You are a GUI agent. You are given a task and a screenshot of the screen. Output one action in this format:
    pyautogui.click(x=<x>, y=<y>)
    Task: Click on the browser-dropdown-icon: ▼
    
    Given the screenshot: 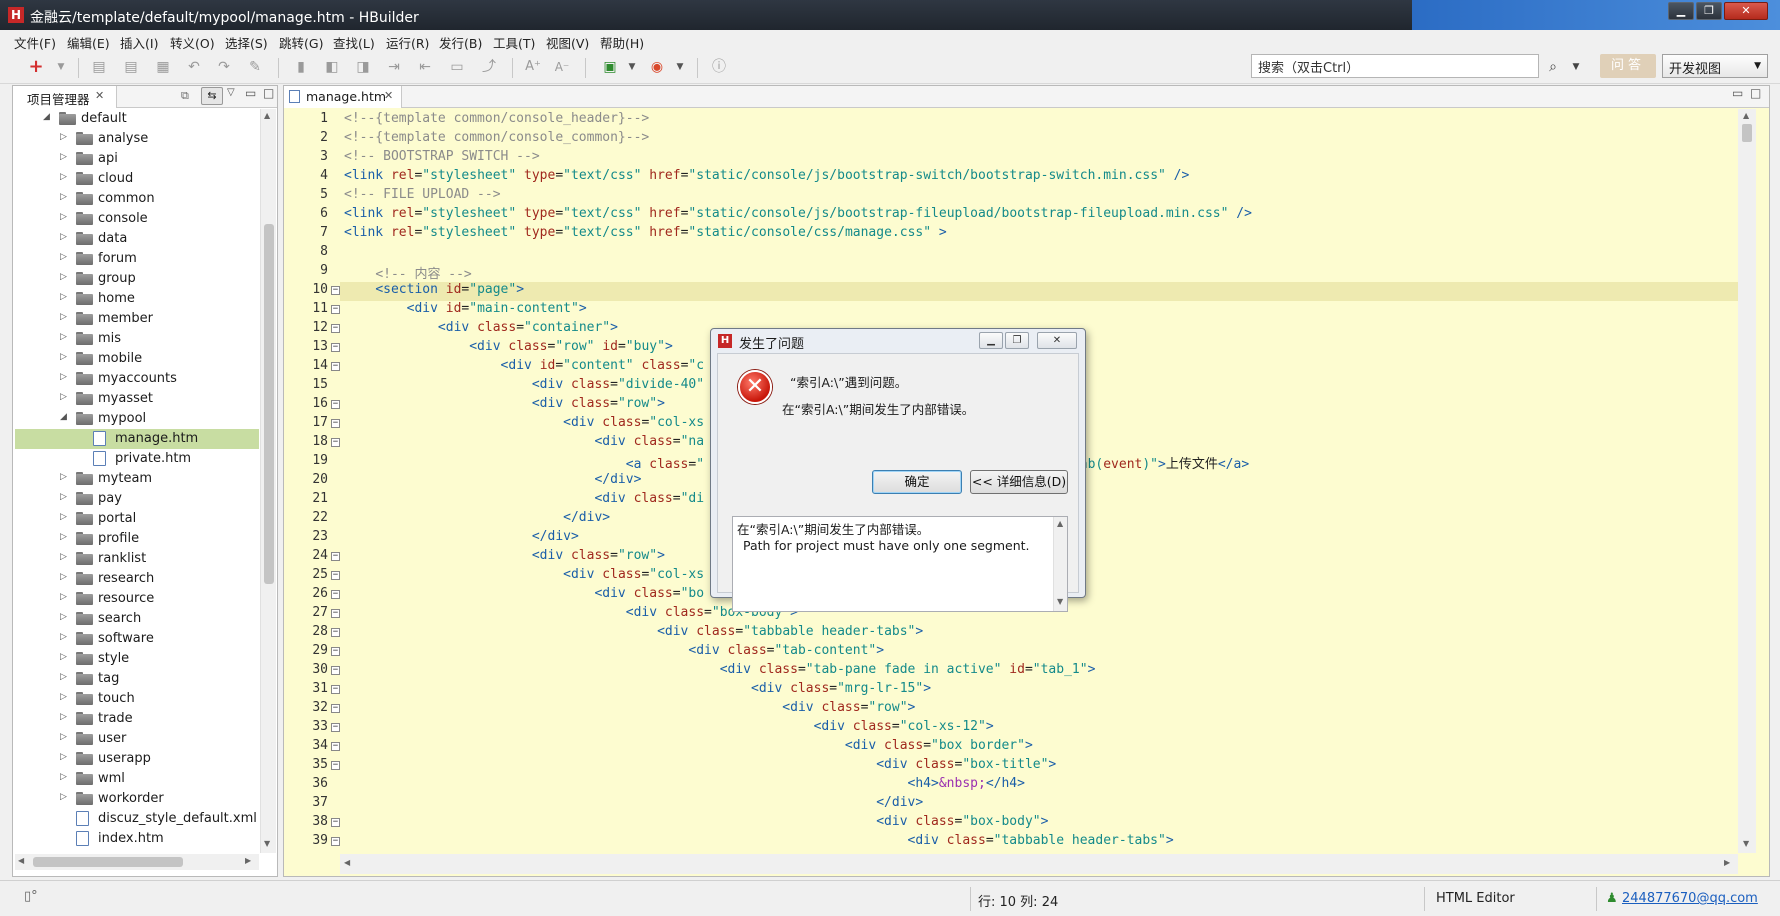 What is the action you would take?
    pyautogui.click(x=680, y=67)
    